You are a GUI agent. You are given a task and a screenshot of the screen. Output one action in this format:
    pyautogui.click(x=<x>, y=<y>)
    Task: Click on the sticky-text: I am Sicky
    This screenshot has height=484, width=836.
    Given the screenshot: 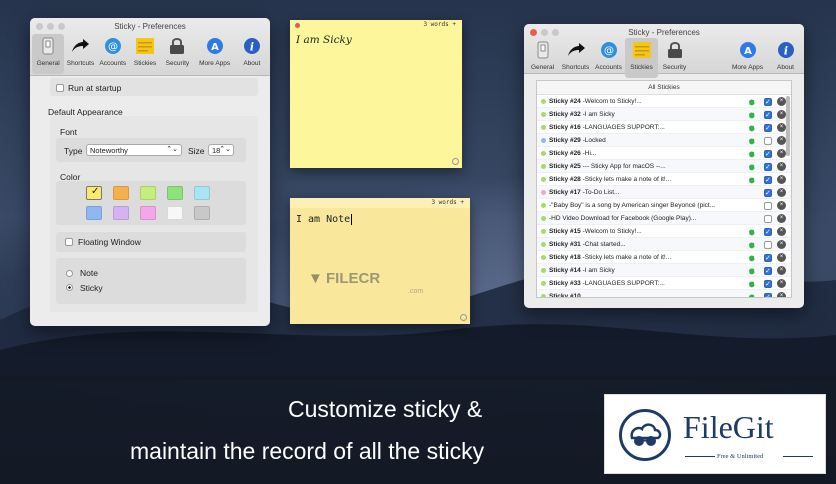 What is the action you would take?
    pyautogui.click(x=324, y=40)
    